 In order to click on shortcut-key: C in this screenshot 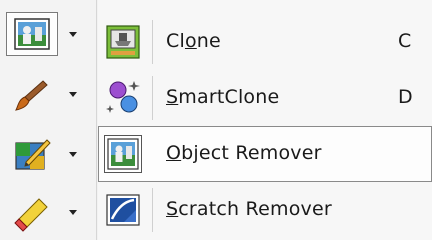, I will do `click(405, 41)`.